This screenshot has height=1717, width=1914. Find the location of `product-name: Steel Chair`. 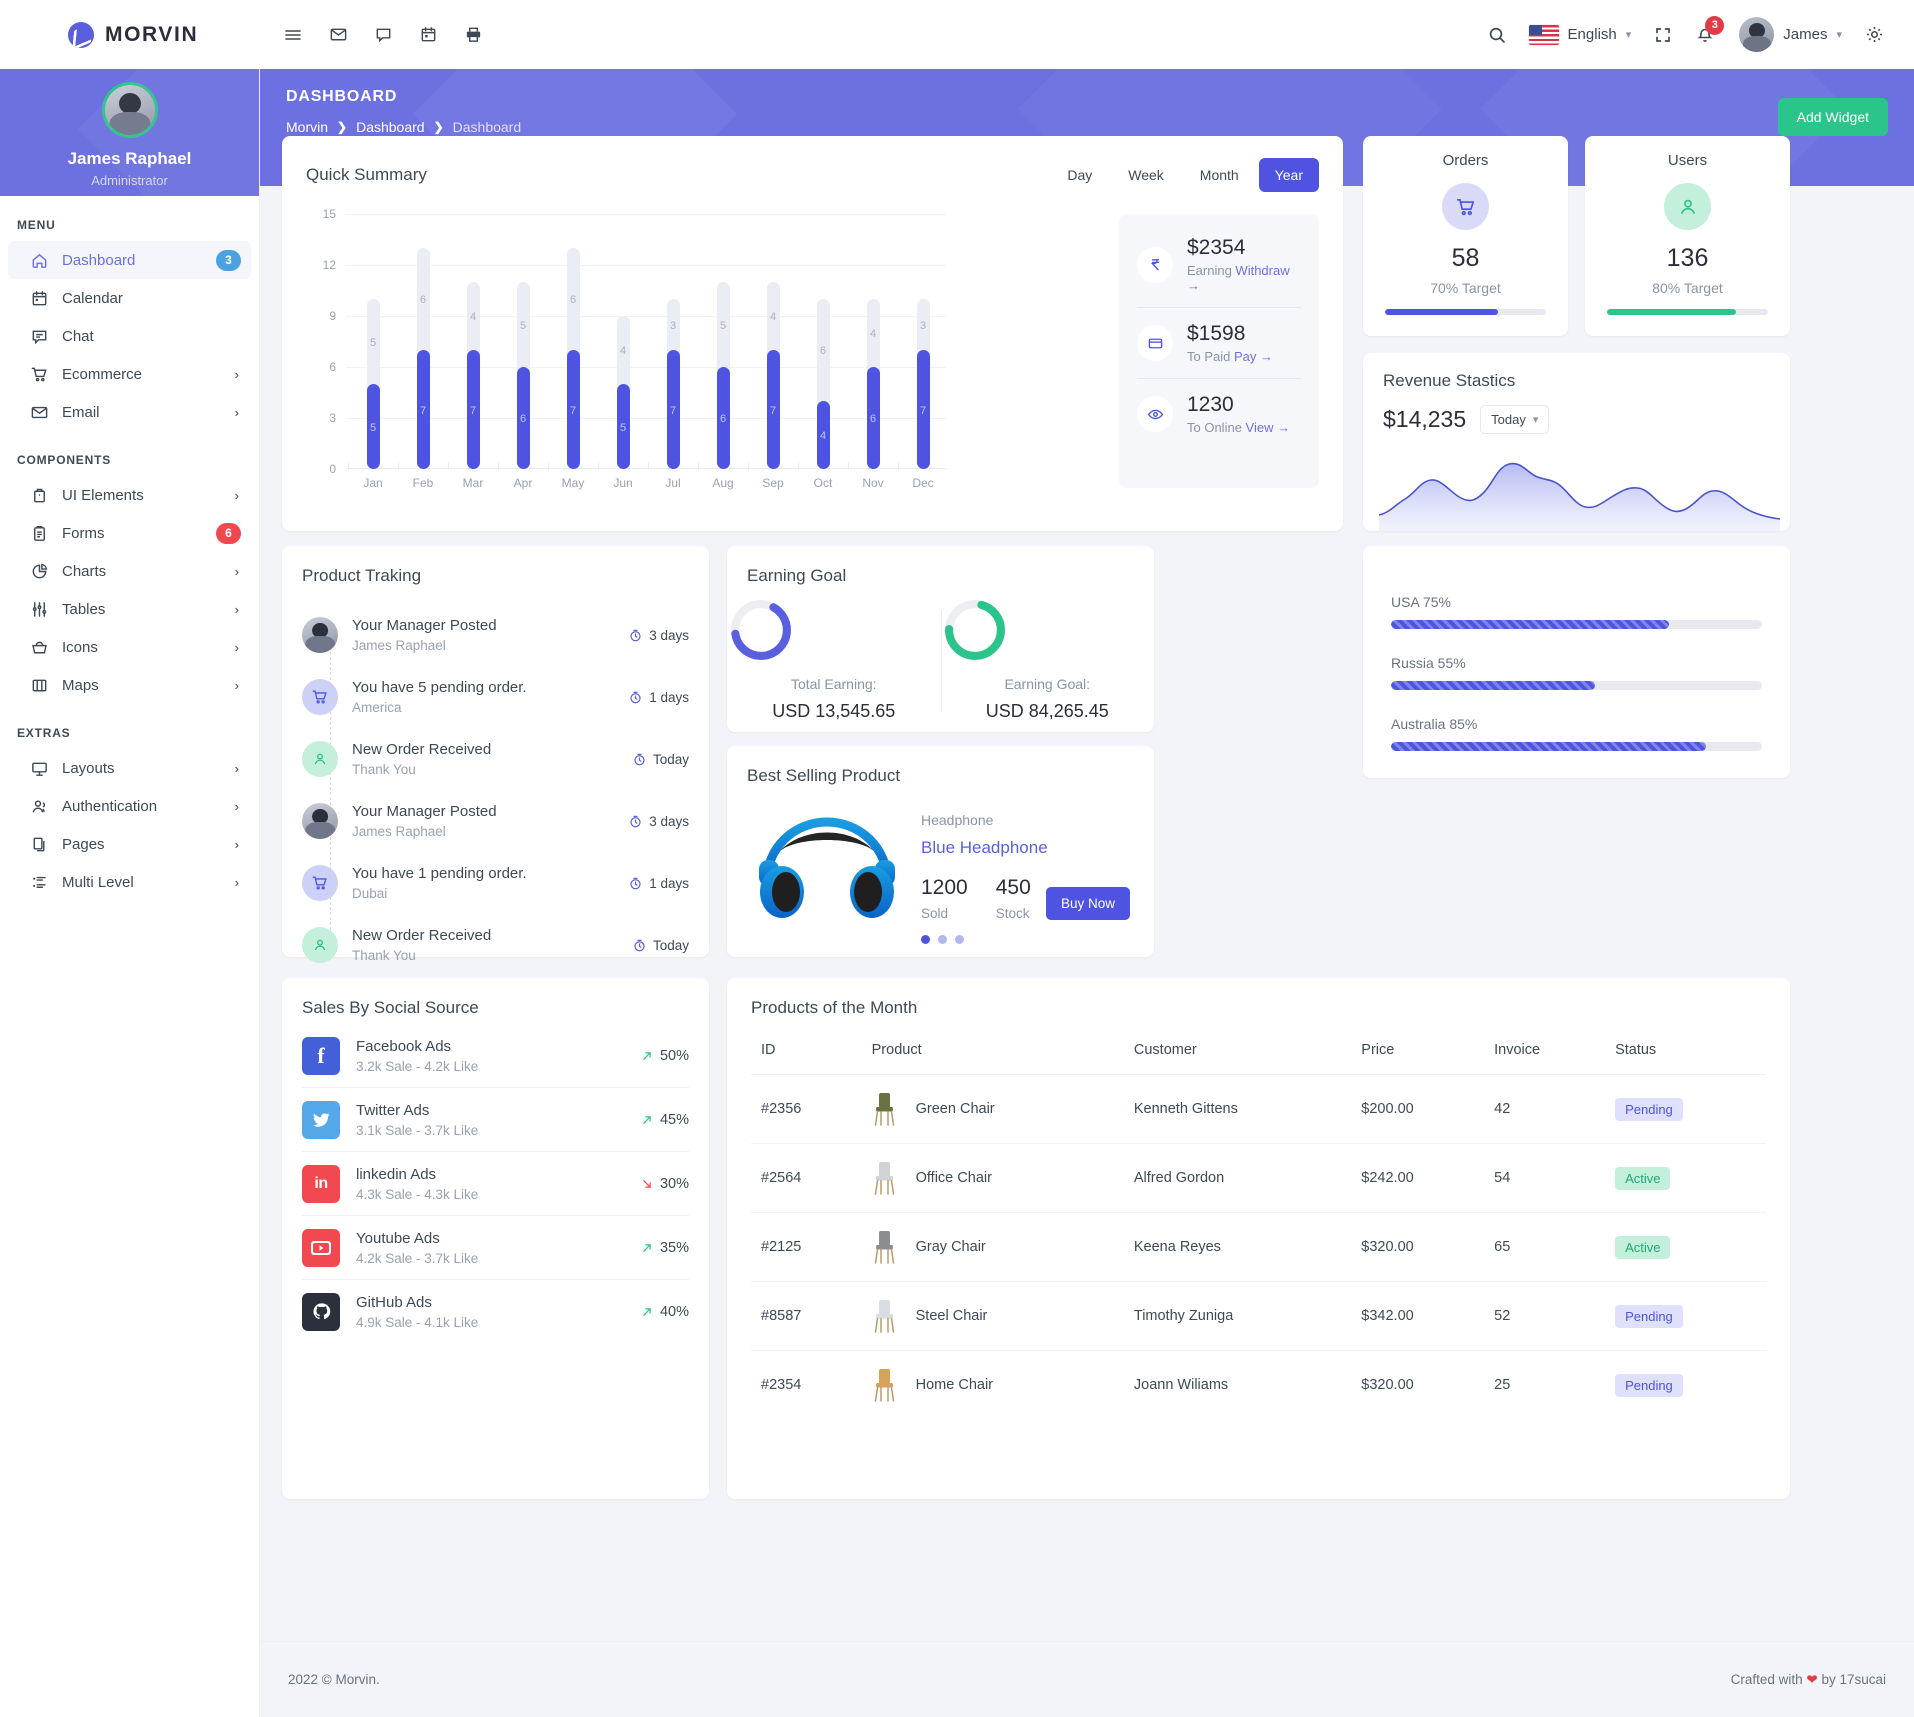

product-name: Steel Chair is located at coordinates (951, 1316).